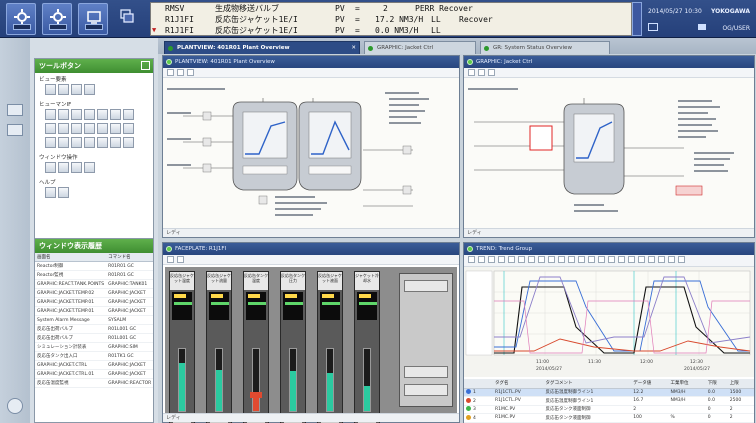 The width and height of the screenshot is (756, 423). Describe the element at coordinates (541, 138) in the screenshot. I see `alarm-highlight` at that location.